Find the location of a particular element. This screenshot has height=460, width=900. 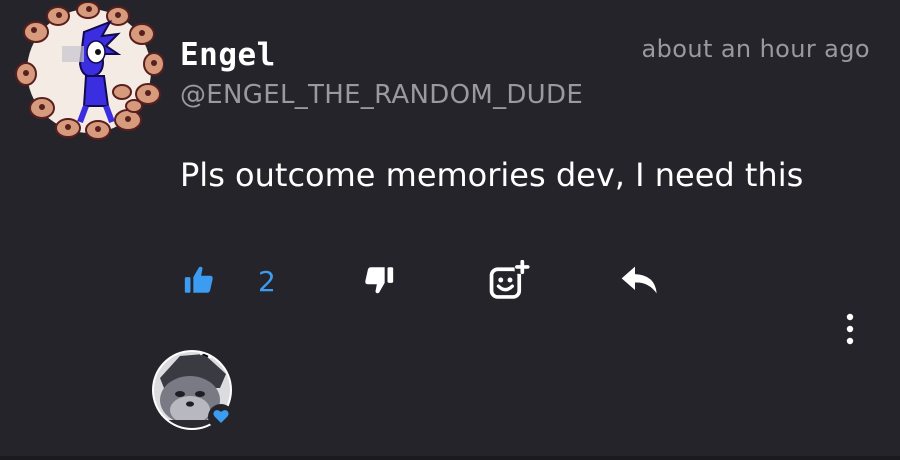

like-count: 2 is located at coordinates (267, 281).